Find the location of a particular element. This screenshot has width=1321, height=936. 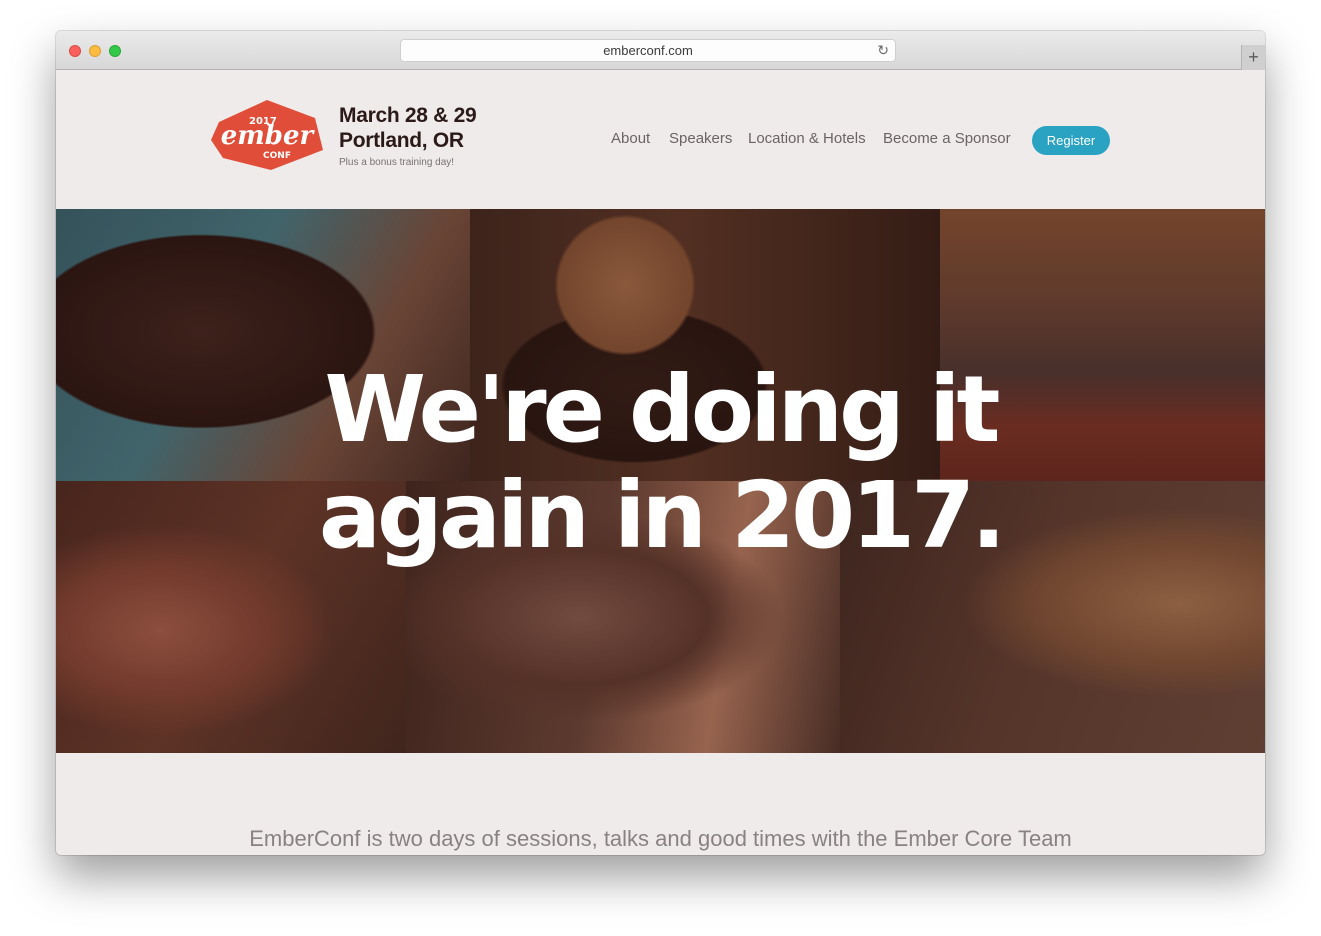

event-training-note: Plus a bonus training day! is located at coordinates (397, 162).